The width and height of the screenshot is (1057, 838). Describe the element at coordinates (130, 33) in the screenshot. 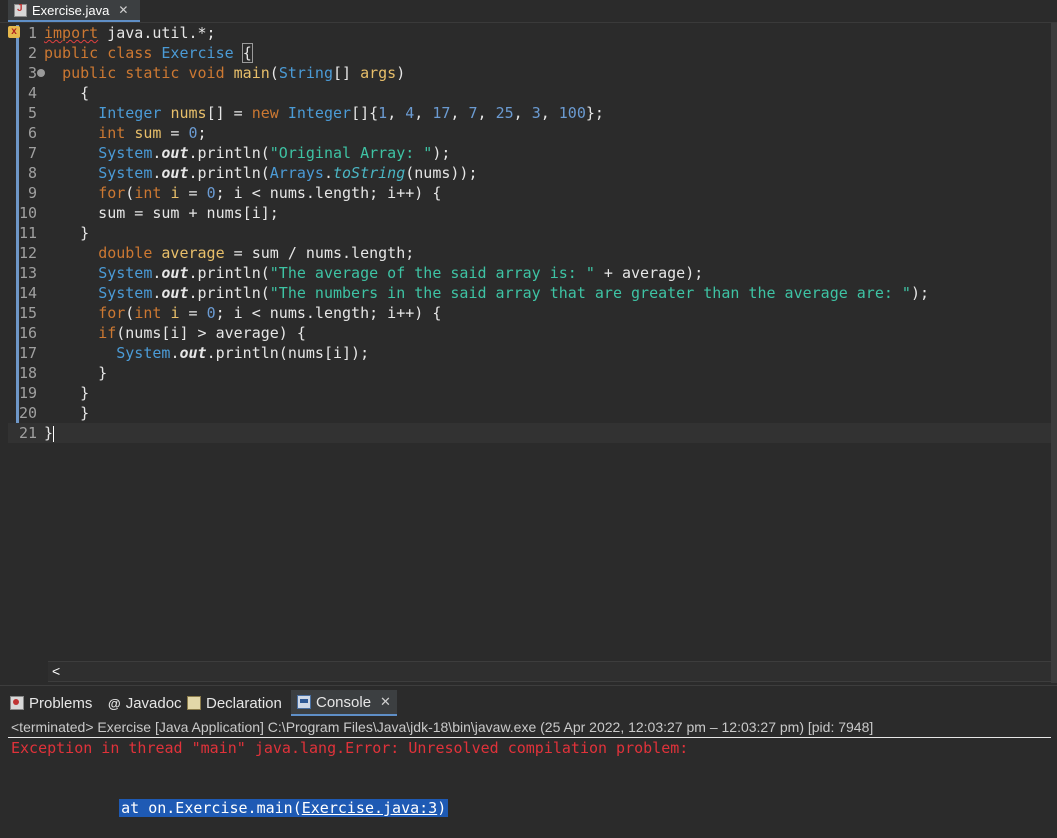

I see `code-text: import java.util.*;` at that location.